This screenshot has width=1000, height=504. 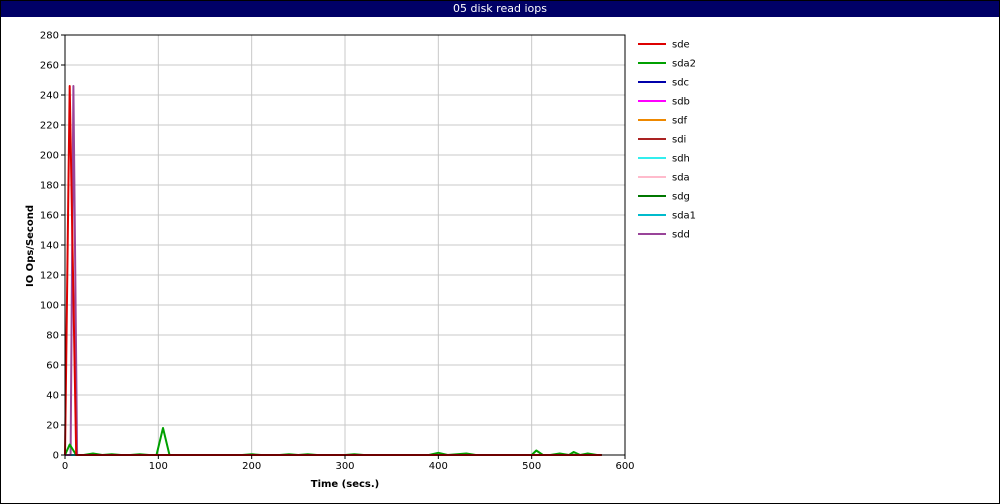 What do you see at coordinates (680, 121) in the screenshot?
I see `legend-label-sdf: sdf` at bounding box center [680, 121].